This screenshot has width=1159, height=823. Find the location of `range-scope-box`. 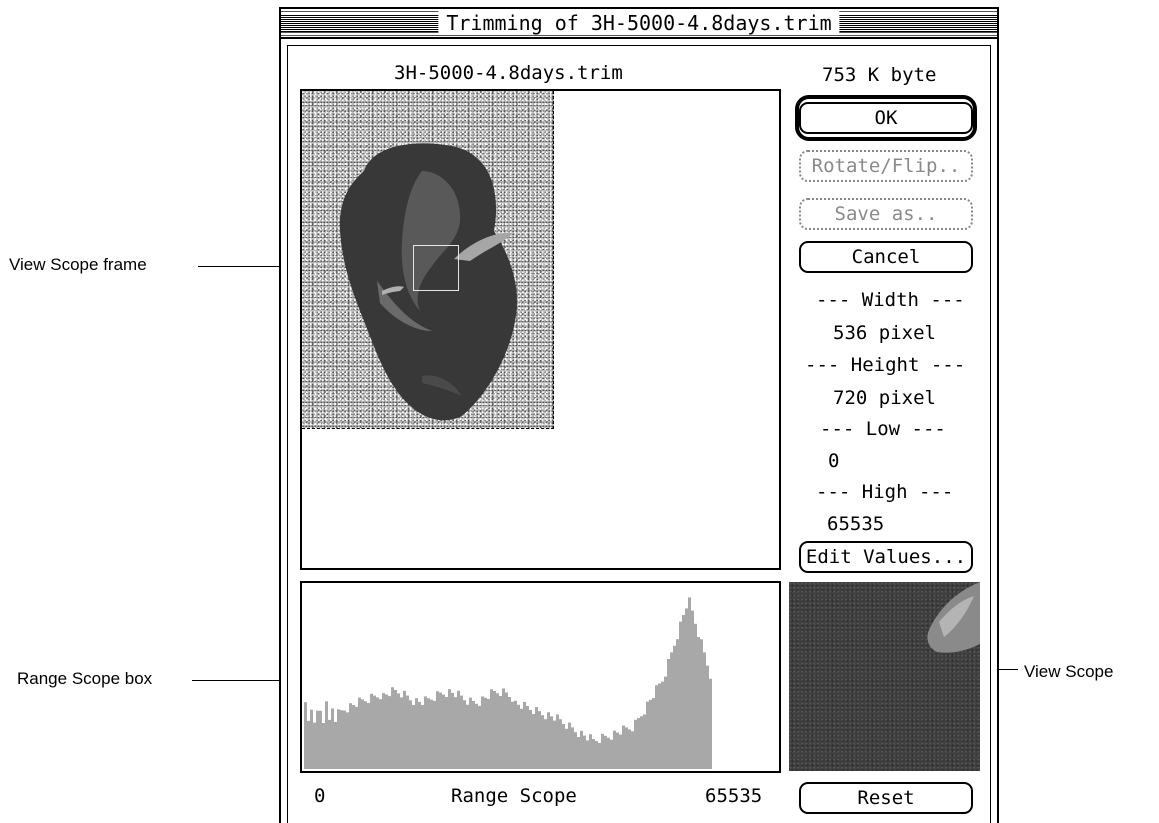

range-scope-box is located at coordinates (540, 677).